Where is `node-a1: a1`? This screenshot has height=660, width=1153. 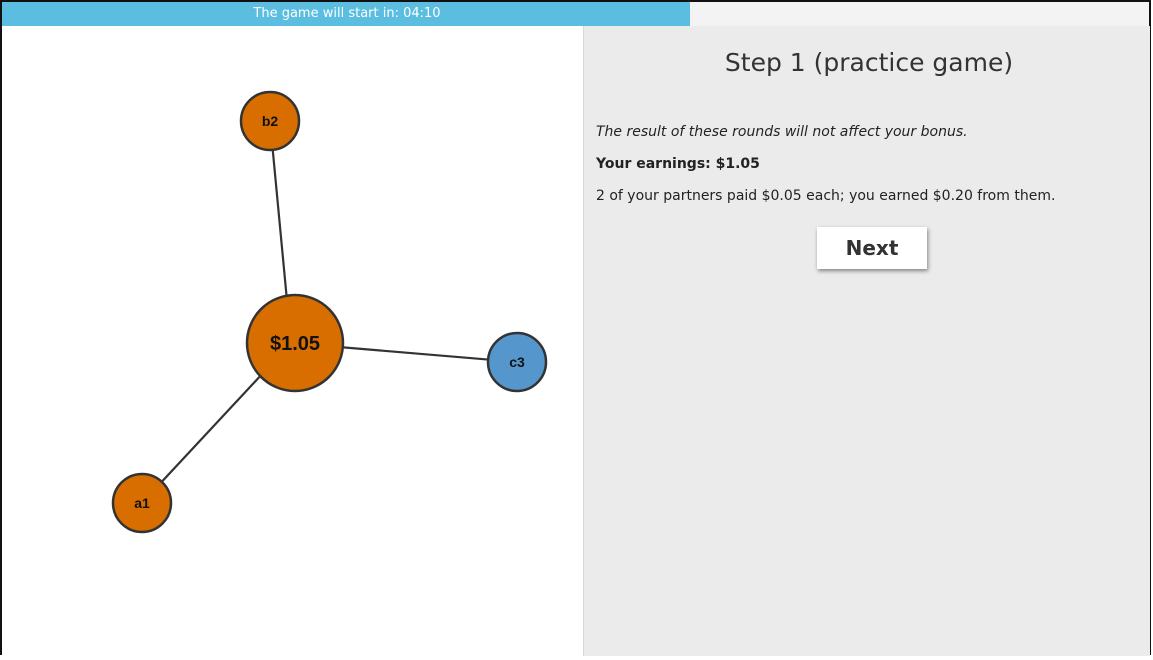
node-a1: a1 is located at coordinates (142, 503).